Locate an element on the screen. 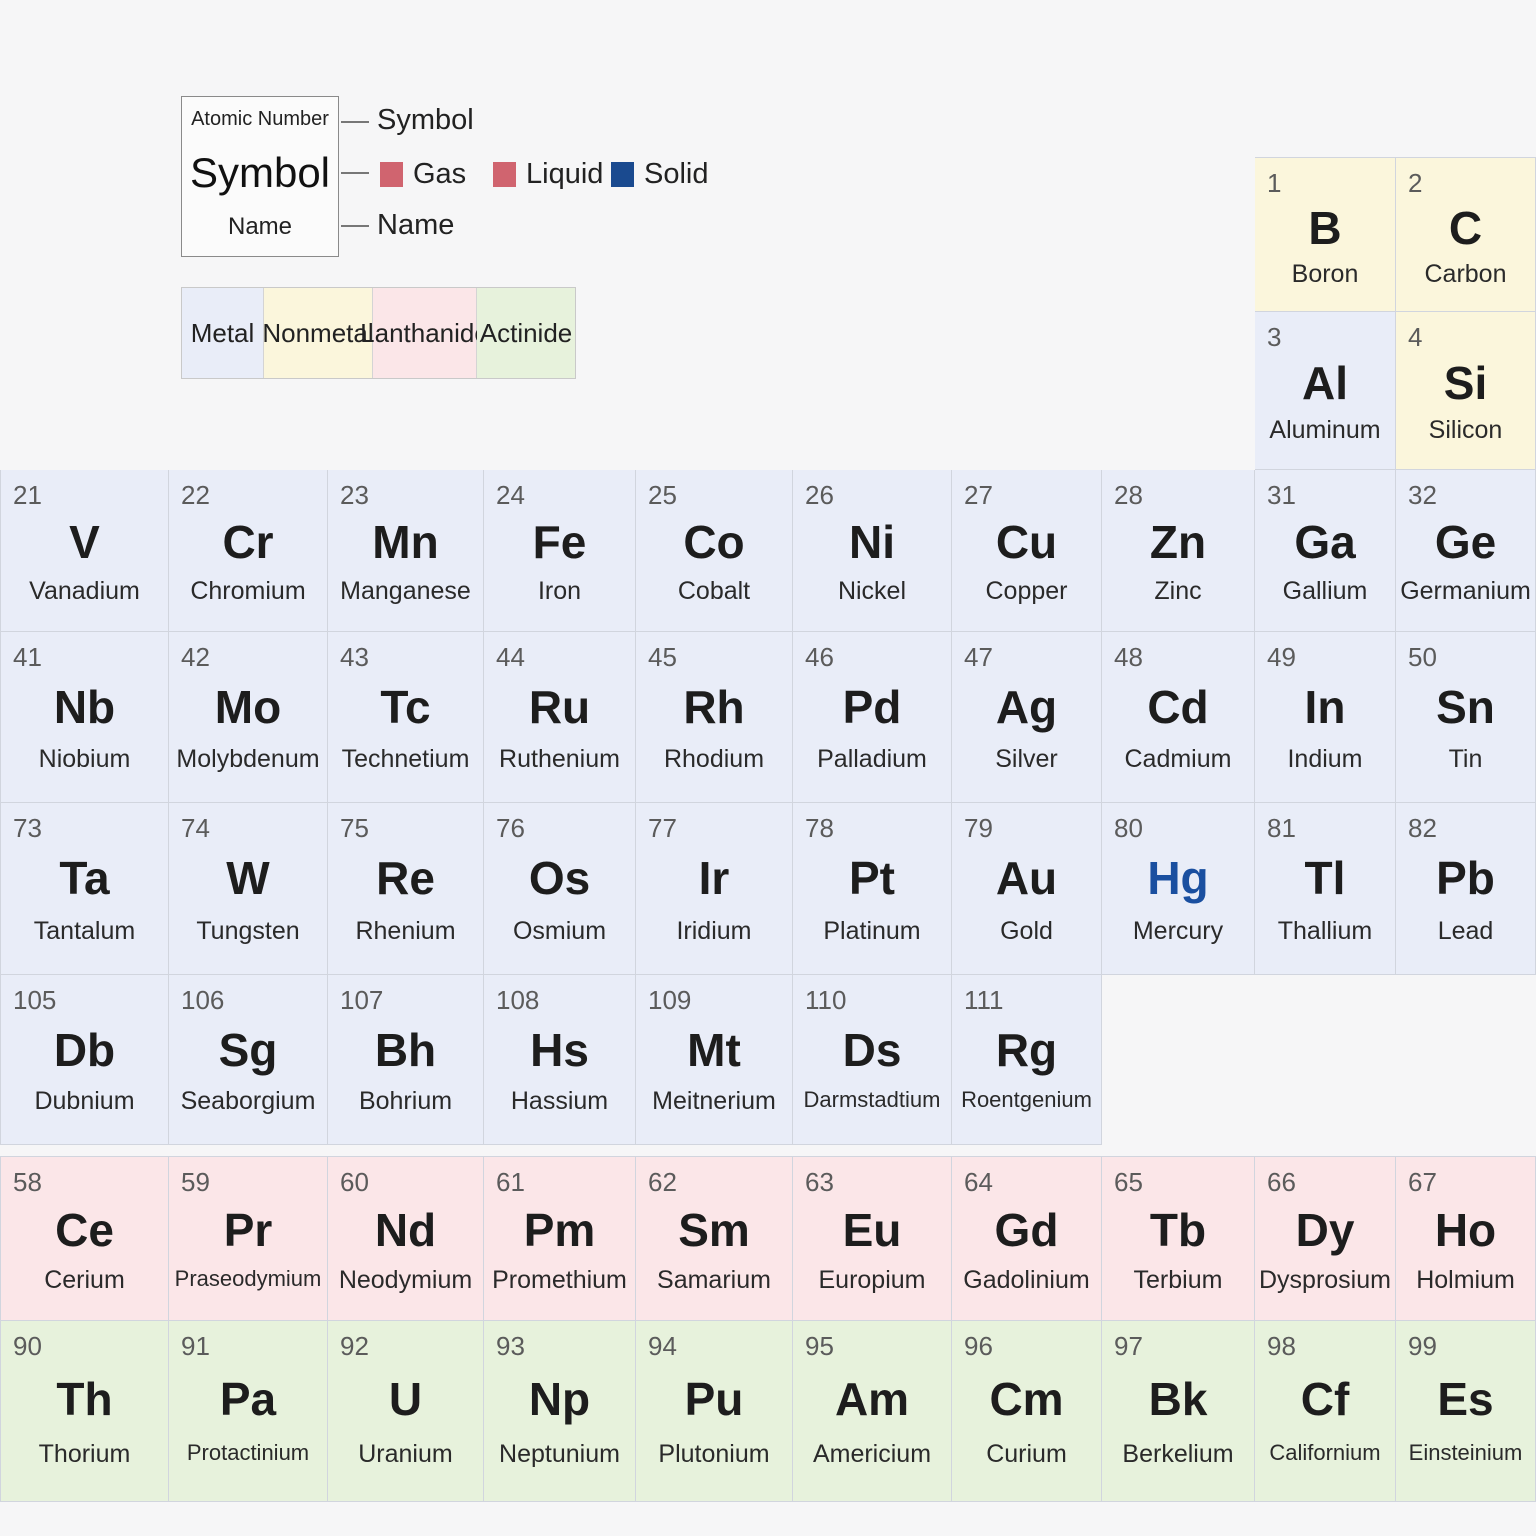 The height and width of the screenshot is (1536, 1536). element-symbol: Re is located at coordinates (405, 878).